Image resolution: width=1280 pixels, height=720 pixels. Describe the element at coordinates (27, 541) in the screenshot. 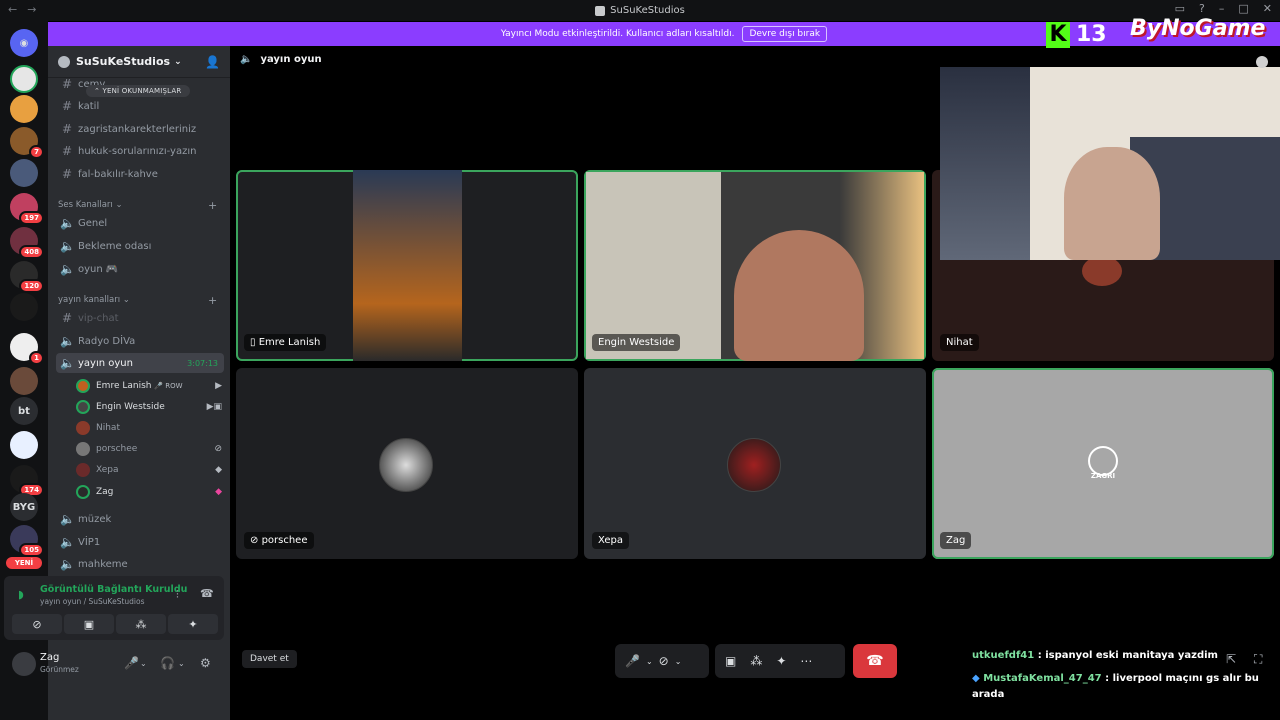

I see `server-icon: 105` at that location.